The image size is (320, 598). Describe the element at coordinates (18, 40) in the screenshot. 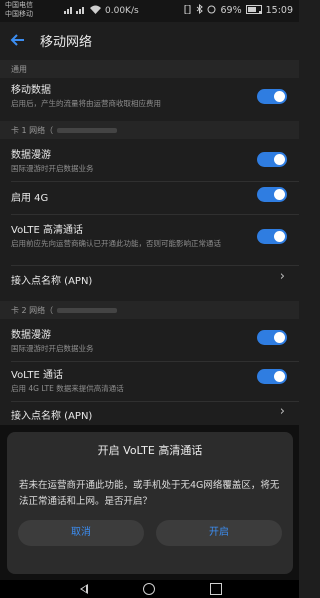

I see `back-arrow-icon` at that location.